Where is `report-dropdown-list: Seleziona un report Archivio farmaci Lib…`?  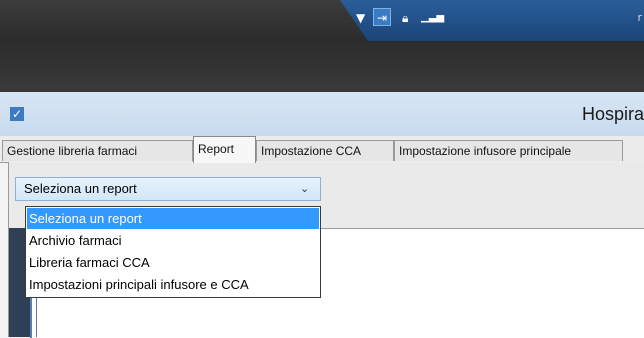
report-dropdown-list: Seleziona un report Archivio farmaci Lib… is located at coordinates (173, 252).